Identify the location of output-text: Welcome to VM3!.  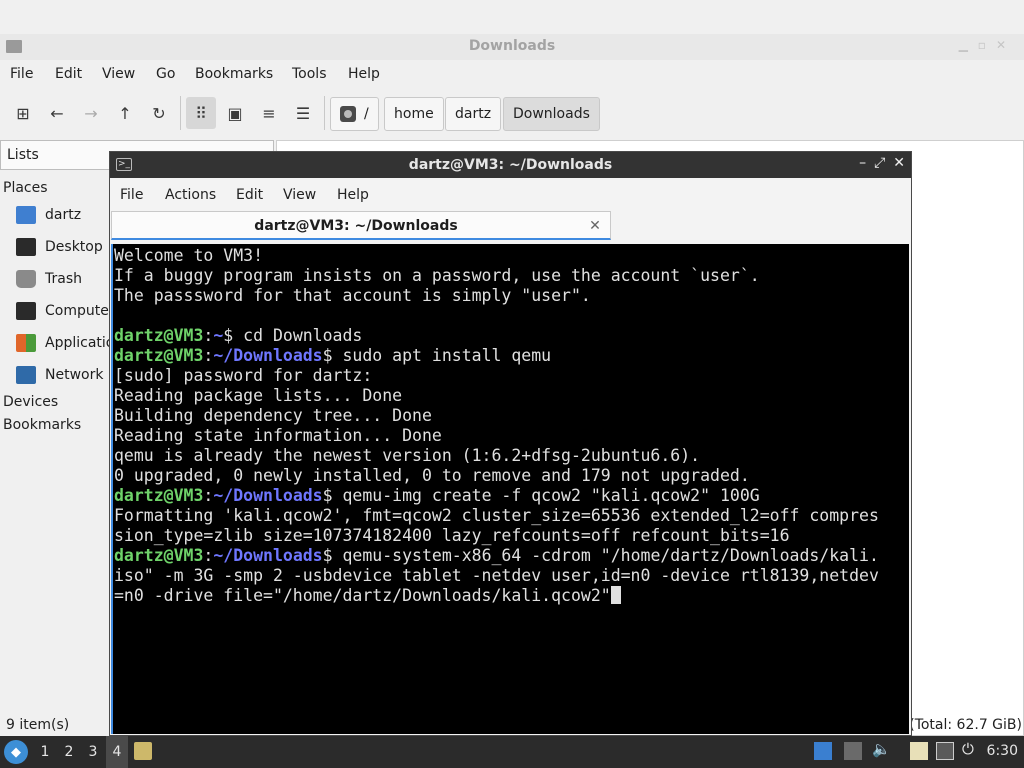
(189, 255).